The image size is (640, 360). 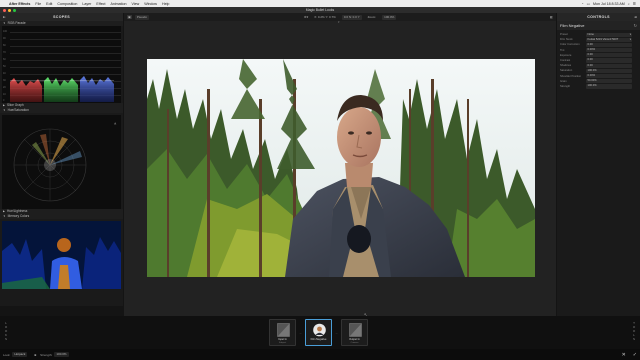 I want to click on looks-drawer-tab: LOOKS, so click(x=6, y=333).